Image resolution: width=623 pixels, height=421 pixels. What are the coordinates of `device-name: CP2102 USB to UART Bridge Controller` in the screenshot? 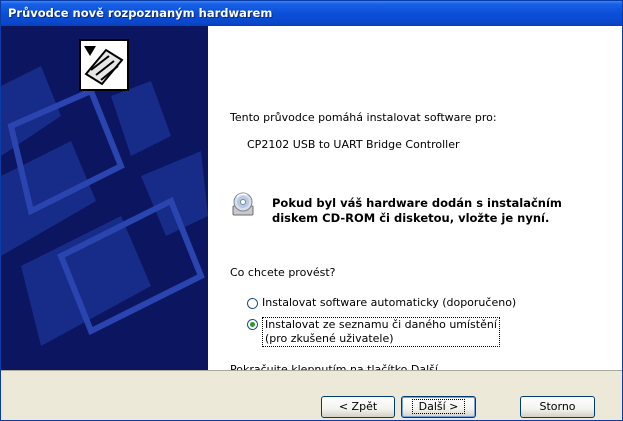 It's located at (353, 144).